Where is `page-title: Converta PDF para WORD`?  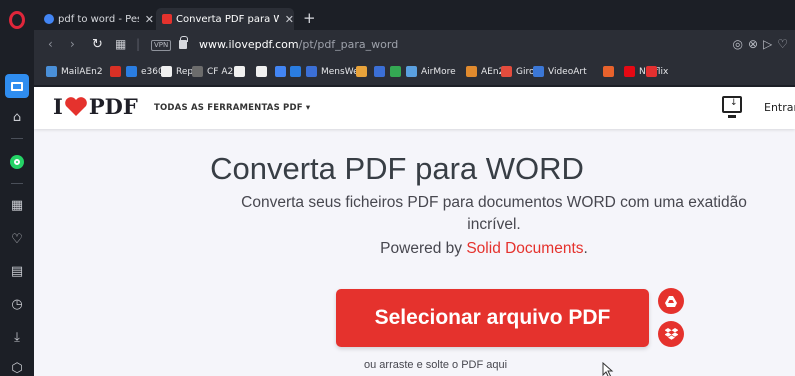 page-title: Converta PDF para WORD is located at coordinates (397, 168).